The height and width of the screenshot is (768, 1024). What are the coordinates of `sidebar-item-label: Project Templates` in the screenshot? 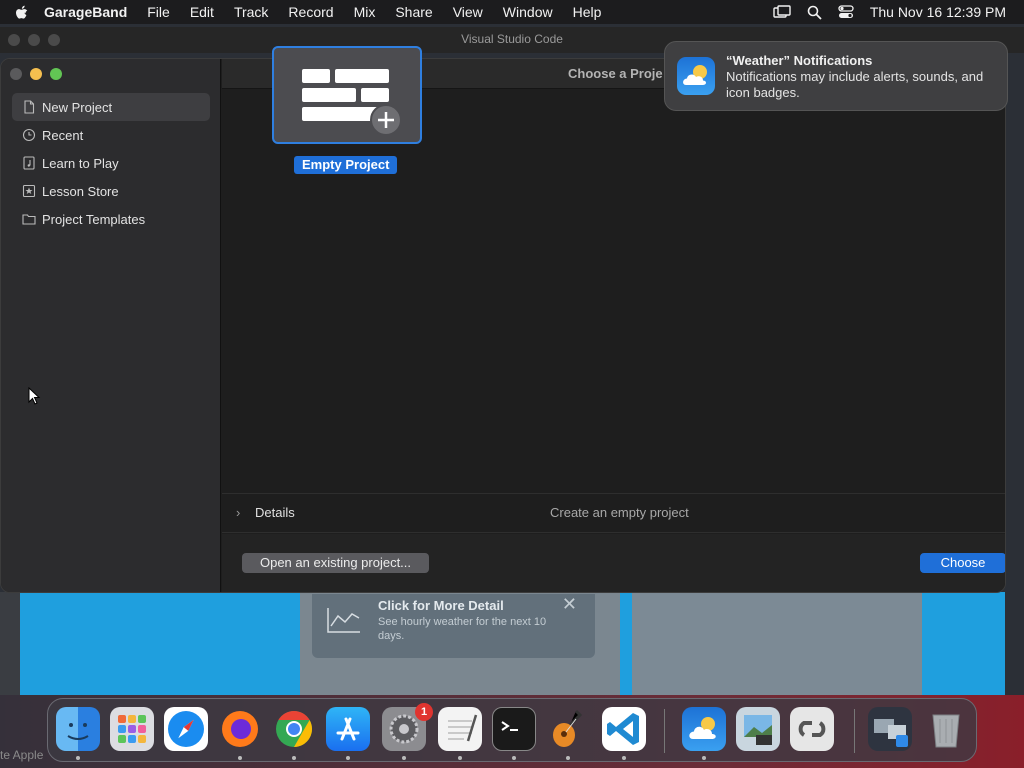 It's located at (94, 219).